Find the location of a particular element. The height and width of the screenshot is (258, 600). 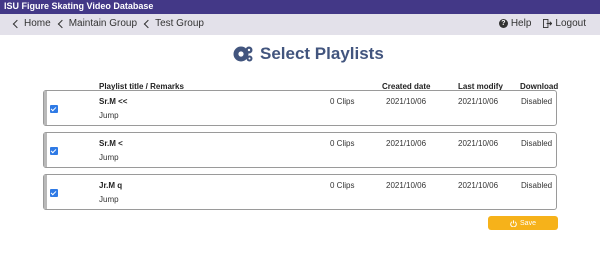

help-link: ? Help is located at coordinates (515, 23).